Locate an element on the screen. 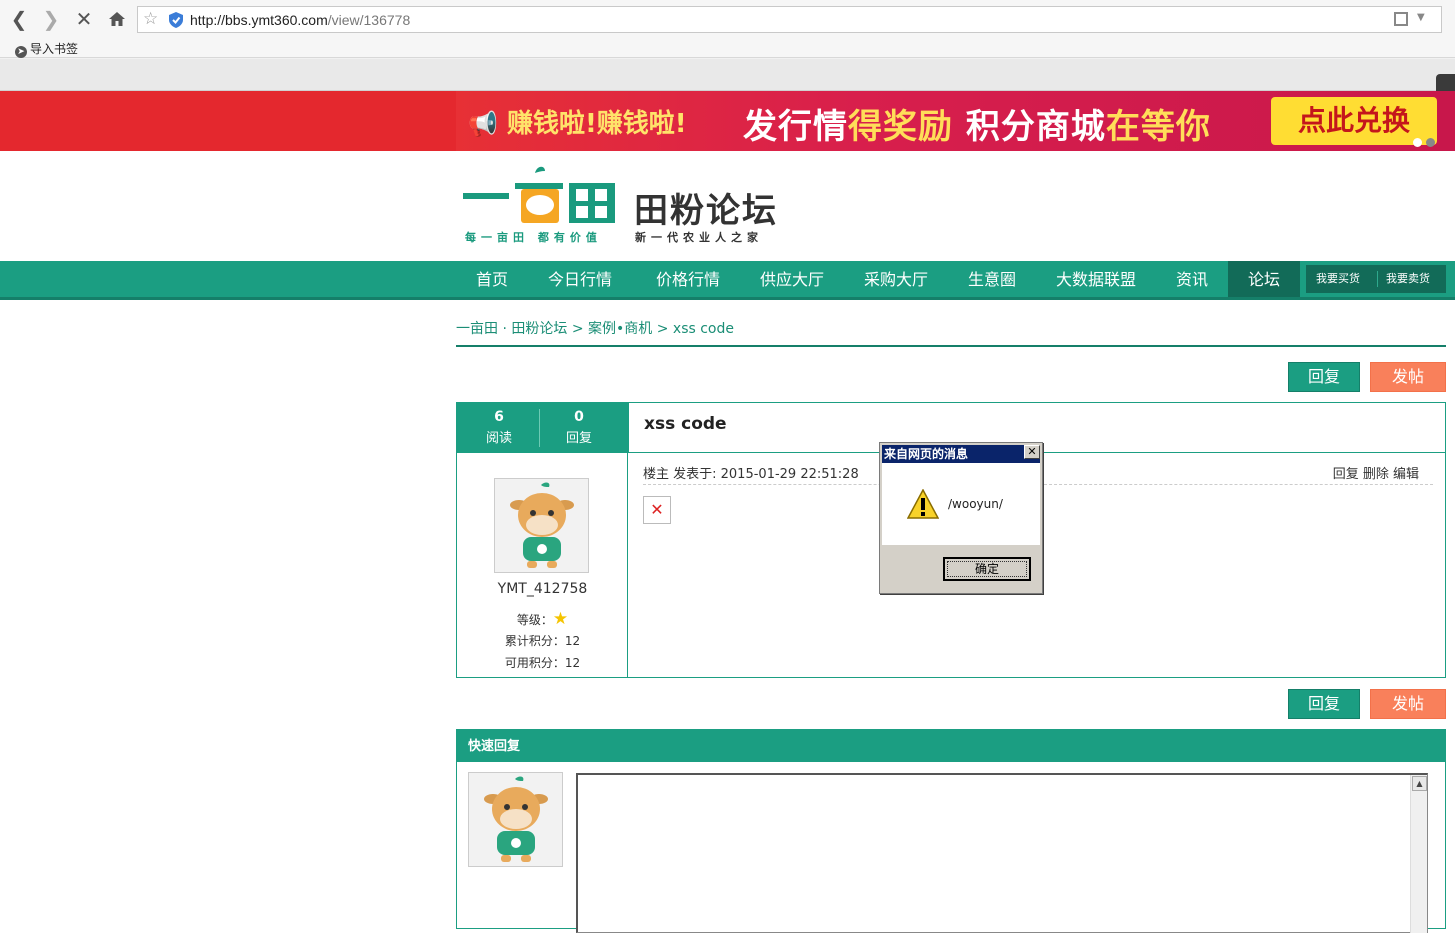 Image resolution: width=1455 pixels, height=933 pixels. reply-button-top: 回复 is located at coordinates (1324, 377).